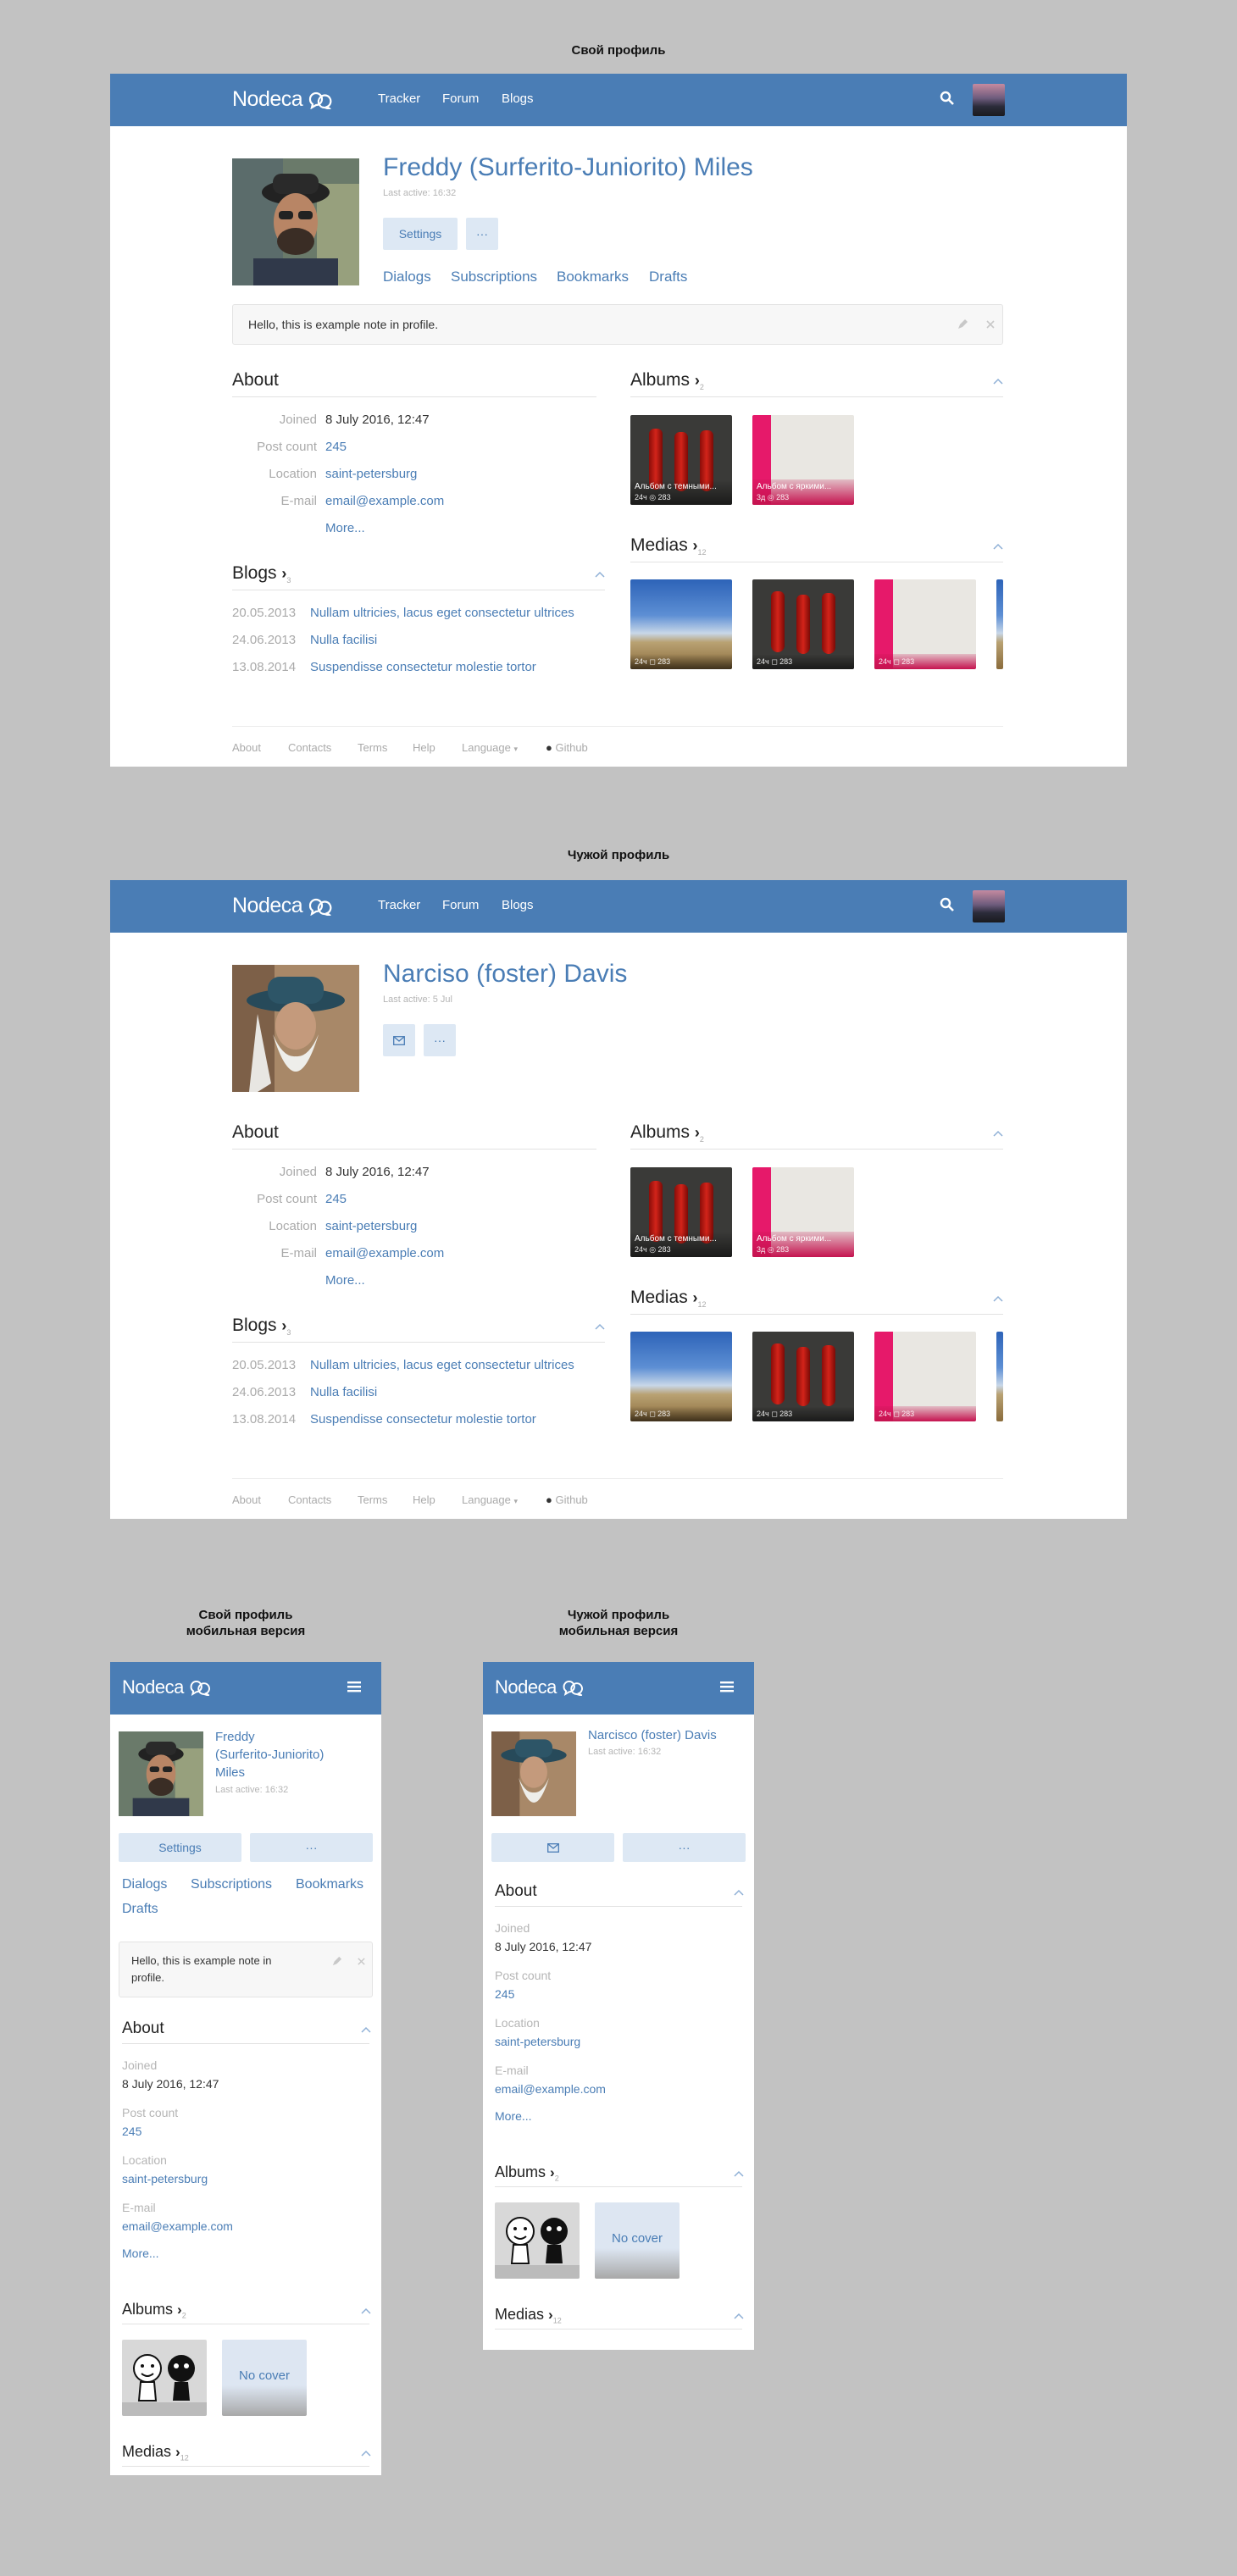 This screenshot has height=2576, width=1237. Describe the element at coordinates (999, 624) in the screenshot. I see `media-thumb-partial` at that location.